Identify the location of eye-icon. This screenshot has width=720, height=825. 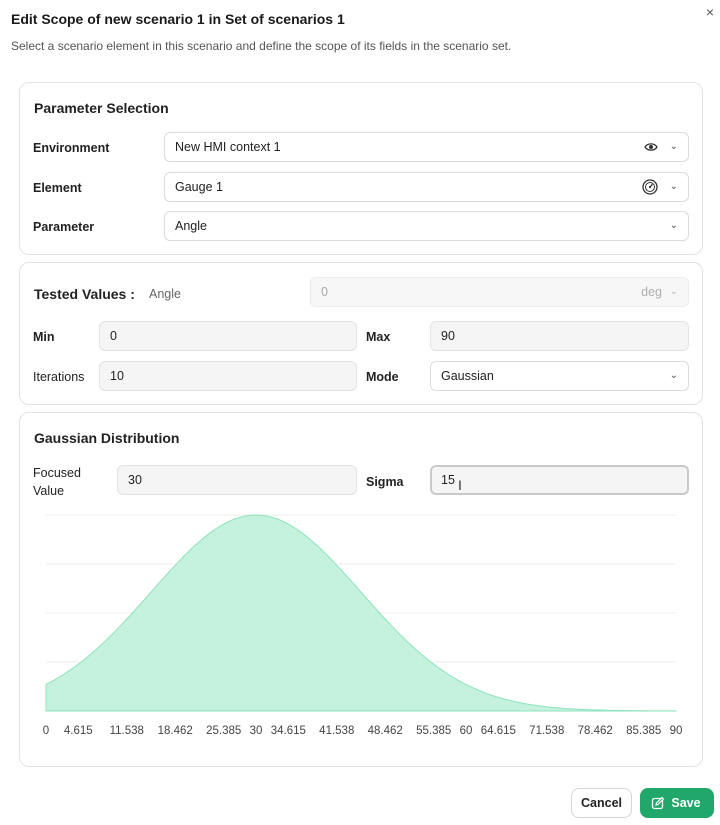
(651, 147).